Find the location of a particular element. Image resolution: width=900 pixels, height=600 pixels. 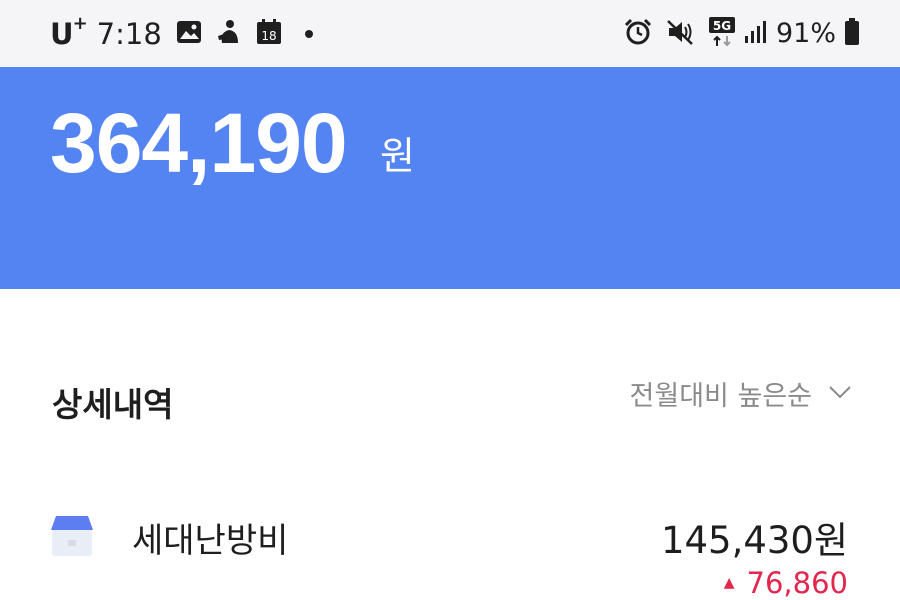

carrier-label: U+ is located at coordinates (69, 31).